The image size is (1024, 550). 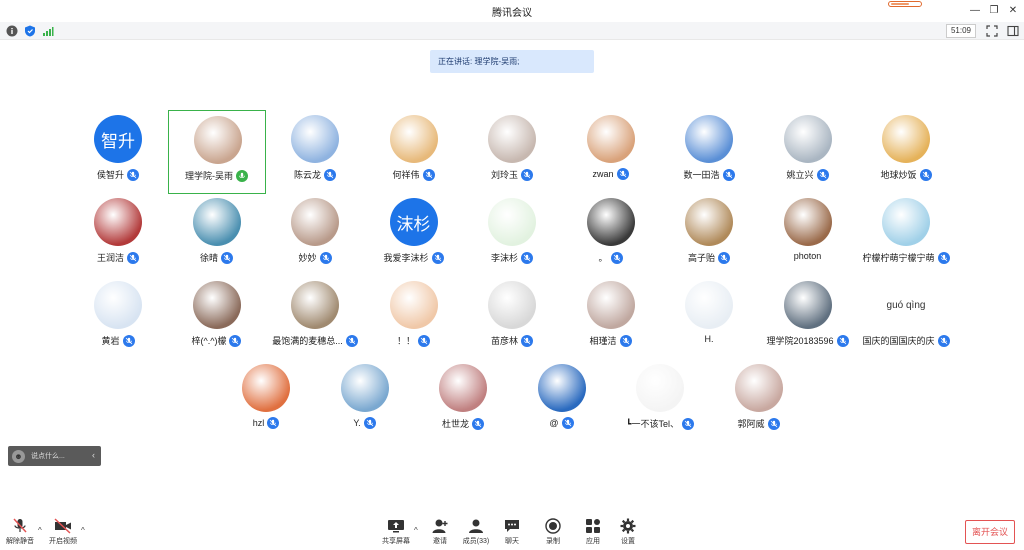 What do you see at coordinates (512, 526) in the screenshot?
I see `chat-icon` at bounding box center [512, 526].